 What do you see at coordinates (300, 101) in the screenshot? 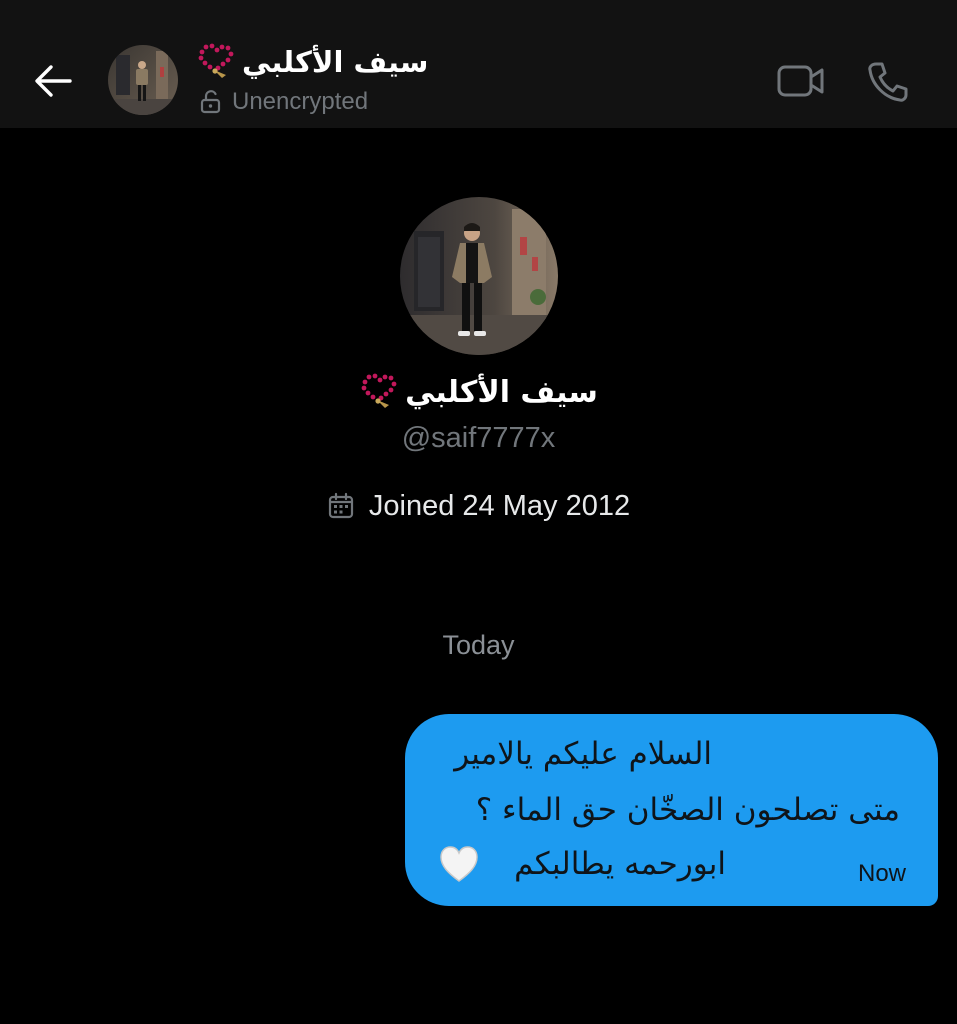
I see `encryption-status-text: Unencrypted` at bounding box center [300, 101].